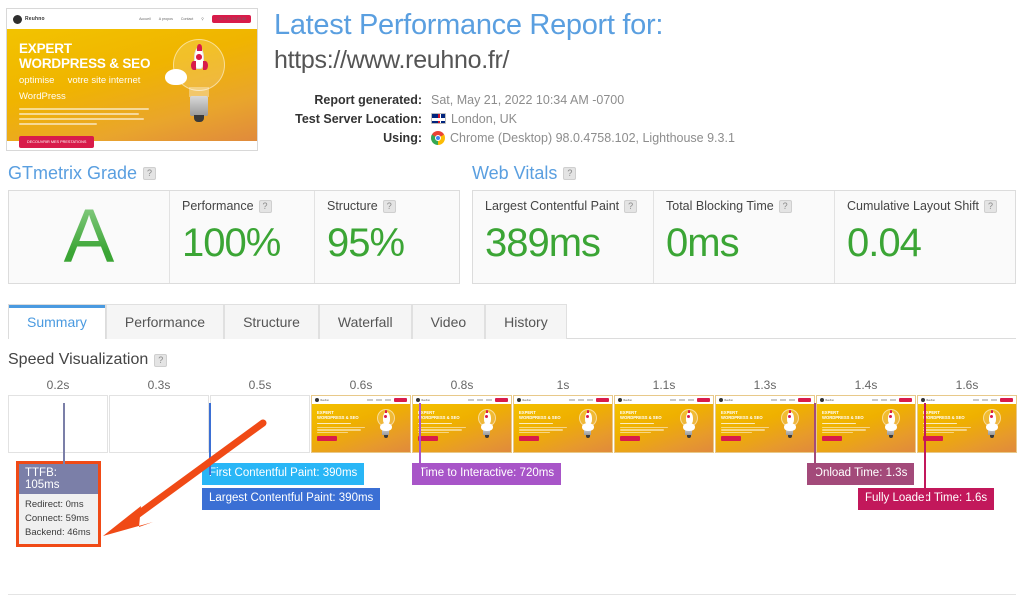  What do you see at coordinates (78, 359) in the screenshot?
I see `speed-visualization-title-text: Speed Visualization` at bounding box center [78, 359].